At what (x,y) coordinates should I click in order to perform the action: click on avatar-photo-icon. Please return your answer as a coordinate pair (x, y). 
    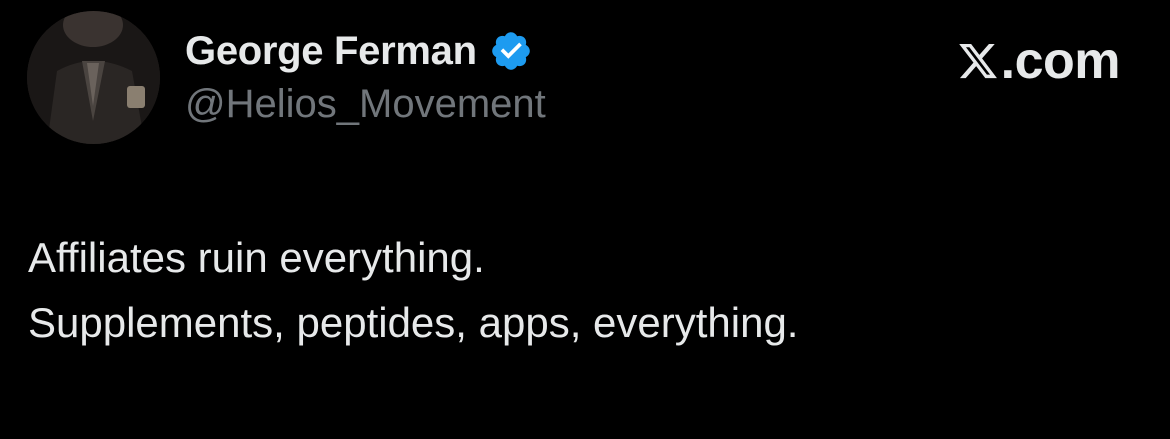
    Looking at the image, I should click on (93, 77).